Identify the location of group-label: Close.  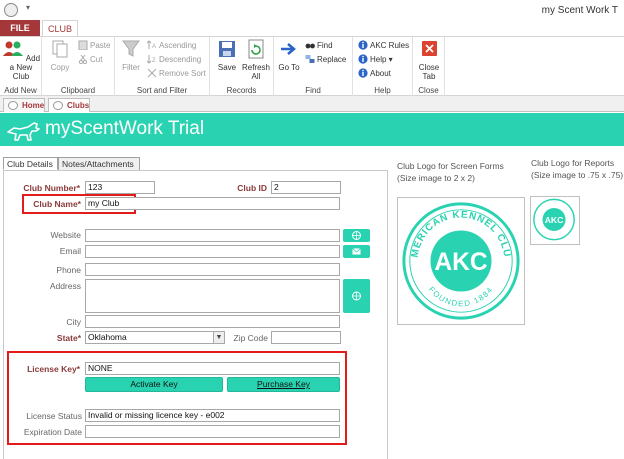
(428, 90).